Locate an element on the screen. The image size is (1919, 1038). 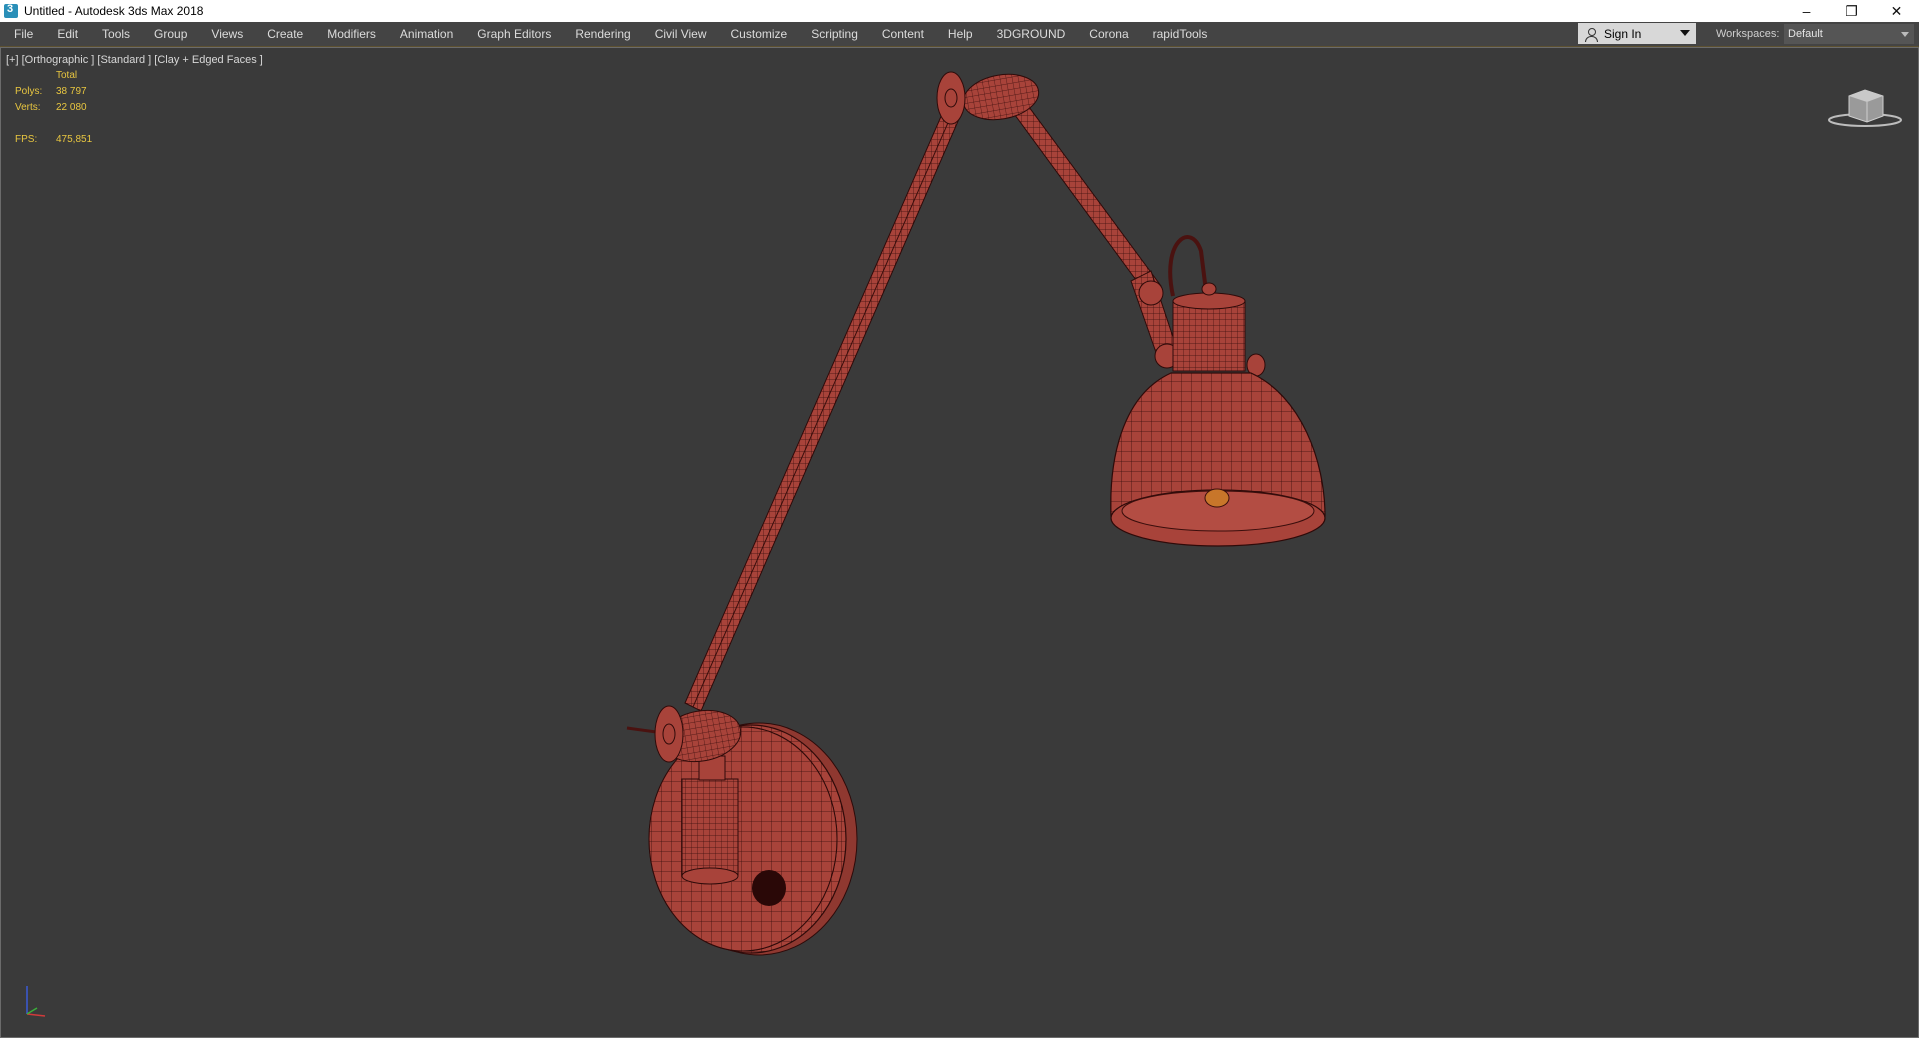
sign-in-label: Sign In is located at coordinates (1623, 33).